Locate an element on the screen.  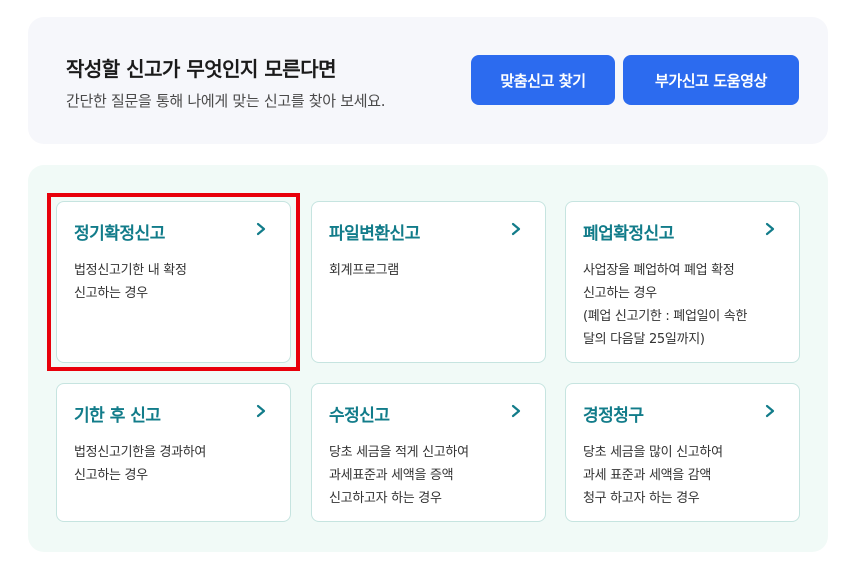
card-description: 당초 세금을 적게 신고하여 과세표준과 세액을 증액 신고하고자 하는 경우 is located at coordinates (399, 475).